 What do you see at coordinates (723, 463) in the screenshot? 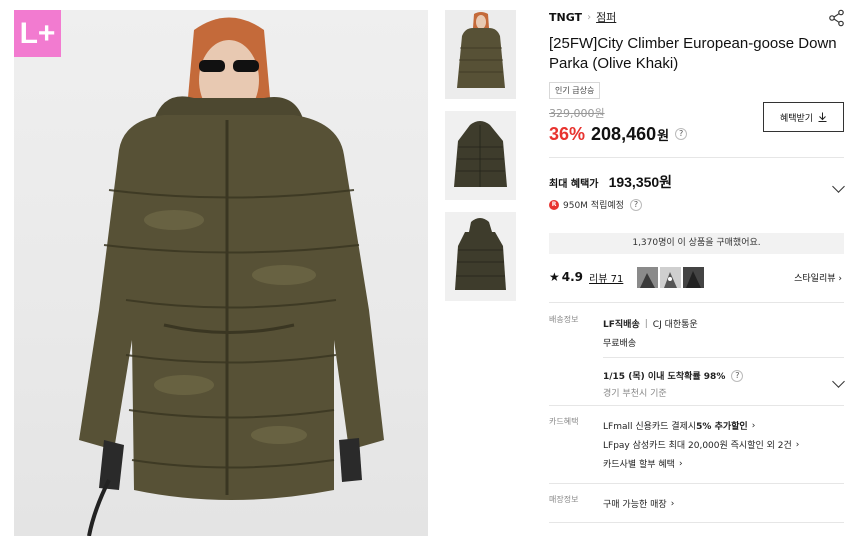
I see `card-benefit-item: 카드사별 할부 혜택 ›` at bounding box center [723, 463].